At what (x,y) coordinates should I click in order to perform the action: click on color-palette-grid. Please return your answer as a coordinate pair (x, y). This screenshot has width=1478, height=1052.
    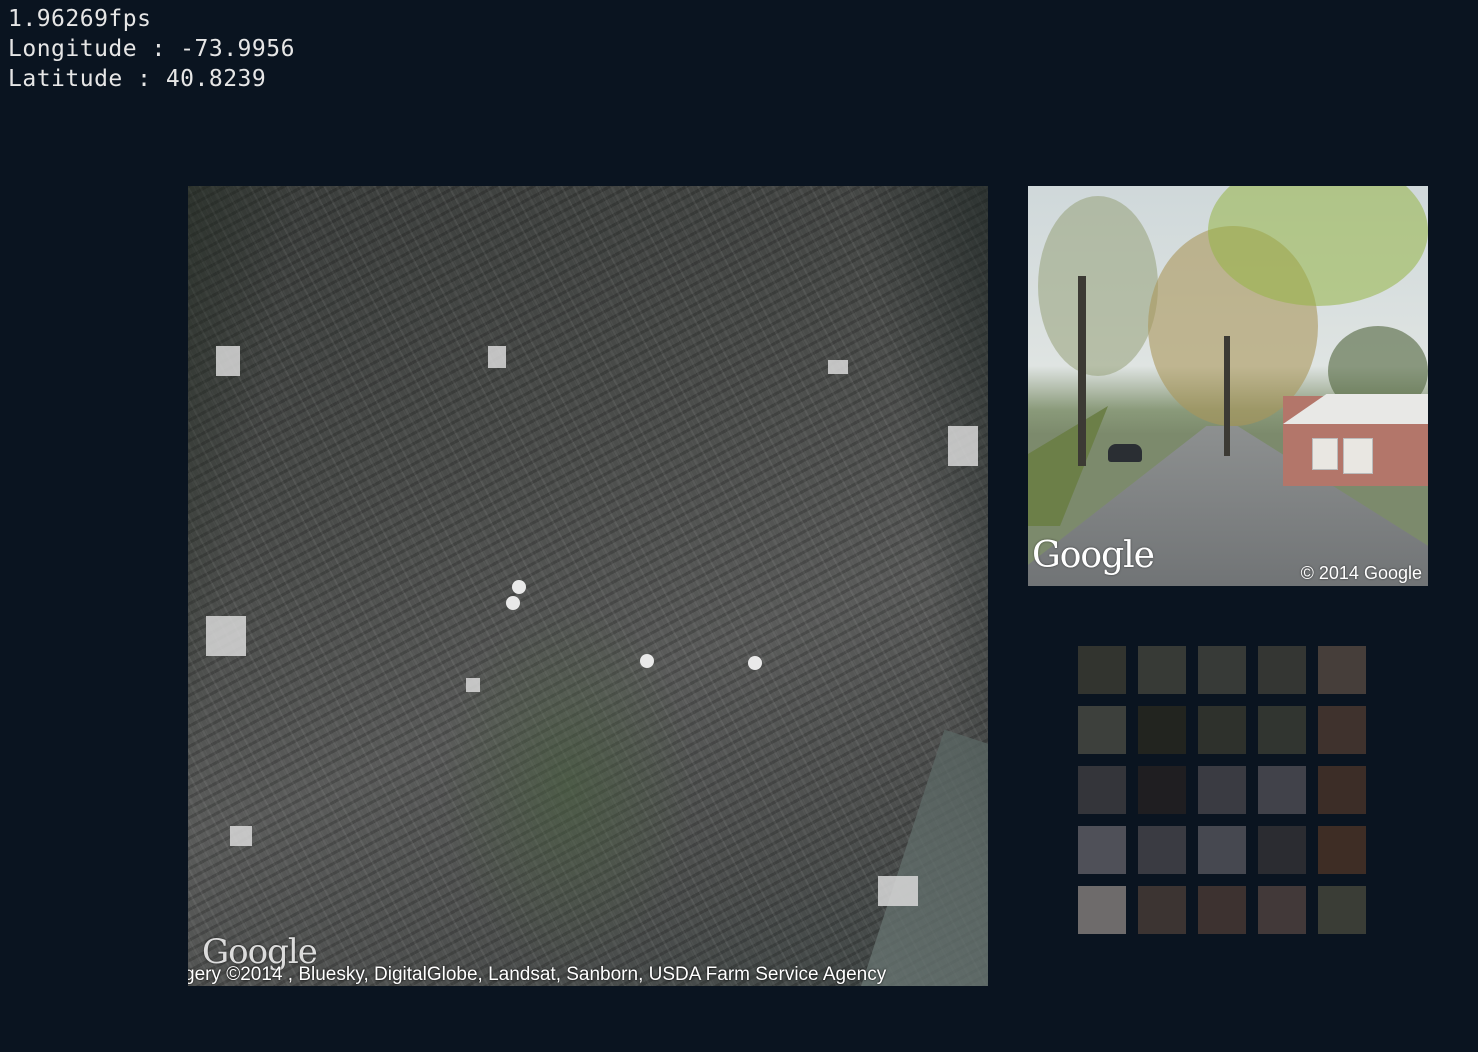
    Looking at the image, I should click on (1222, 790).